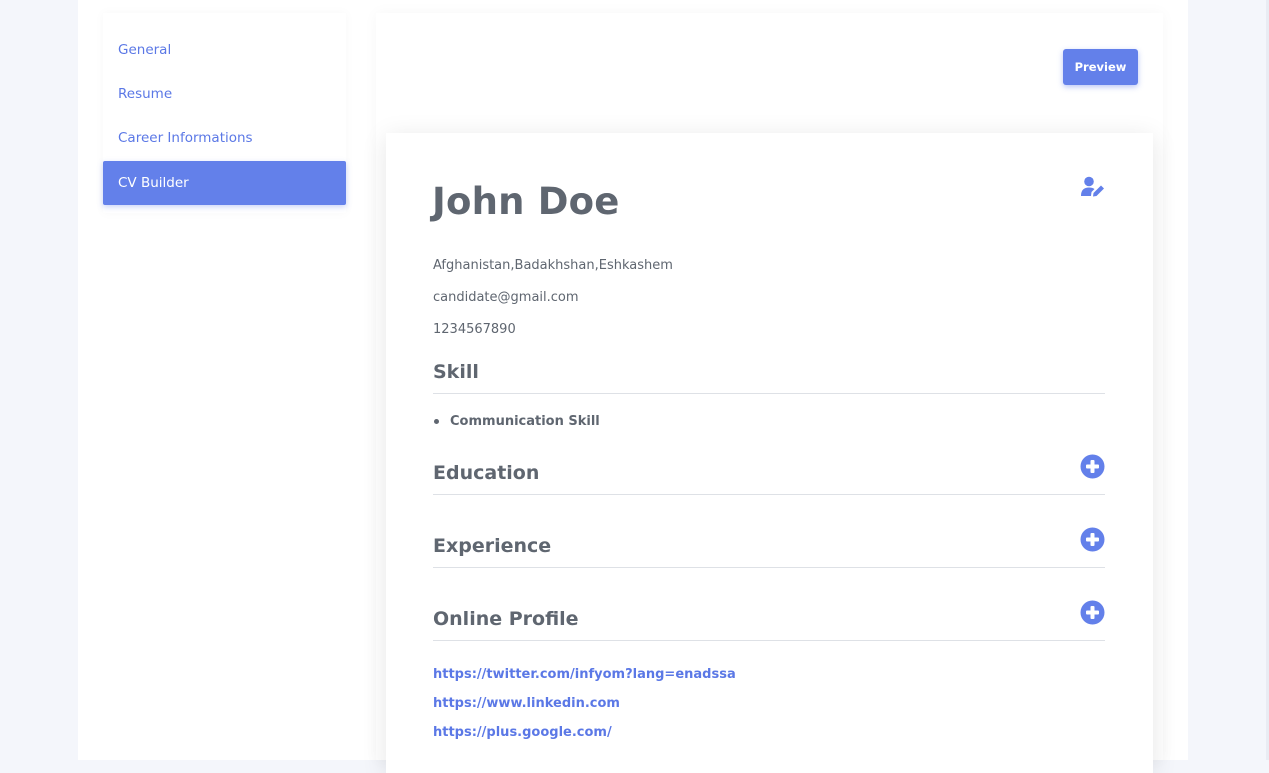  What do you see at coordinates (224, 183) in the screenshot?
I see `sidebar-item-cv-builder: CV Builder` at bounding box center [224, 183].